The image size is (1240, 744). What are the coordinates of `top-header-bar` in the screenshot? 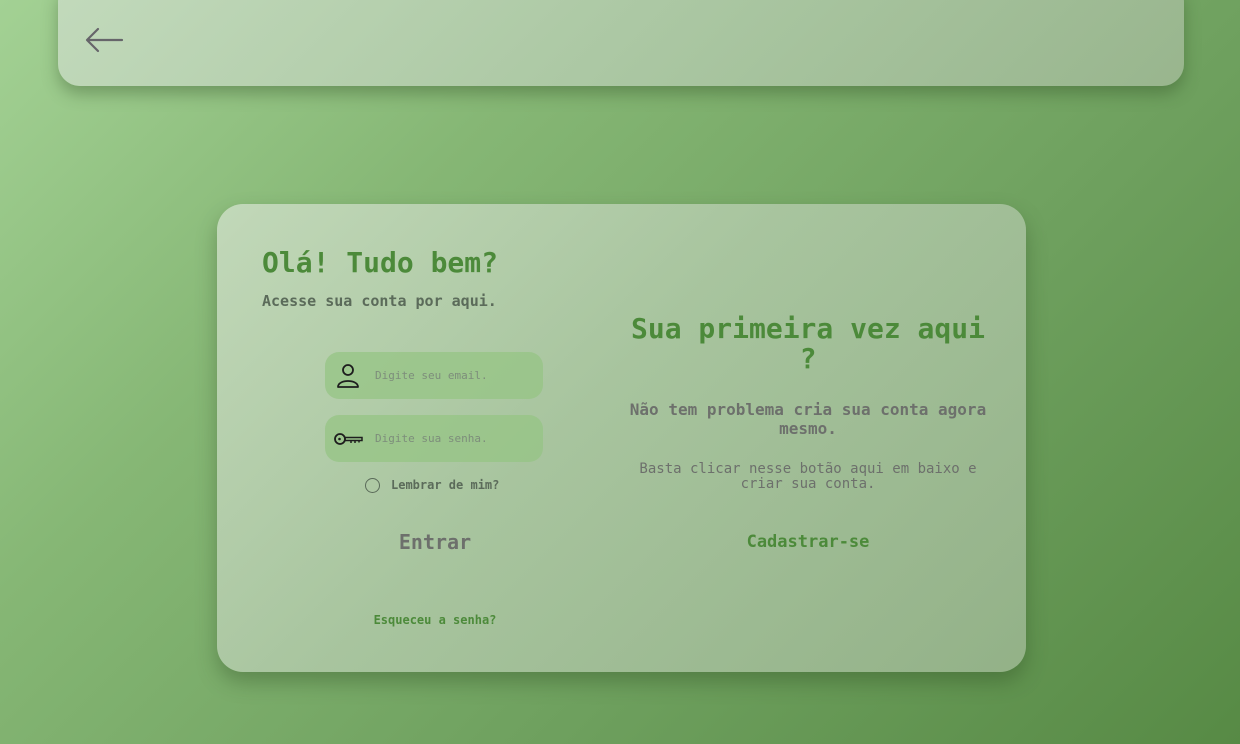 It's located at (621, 43).